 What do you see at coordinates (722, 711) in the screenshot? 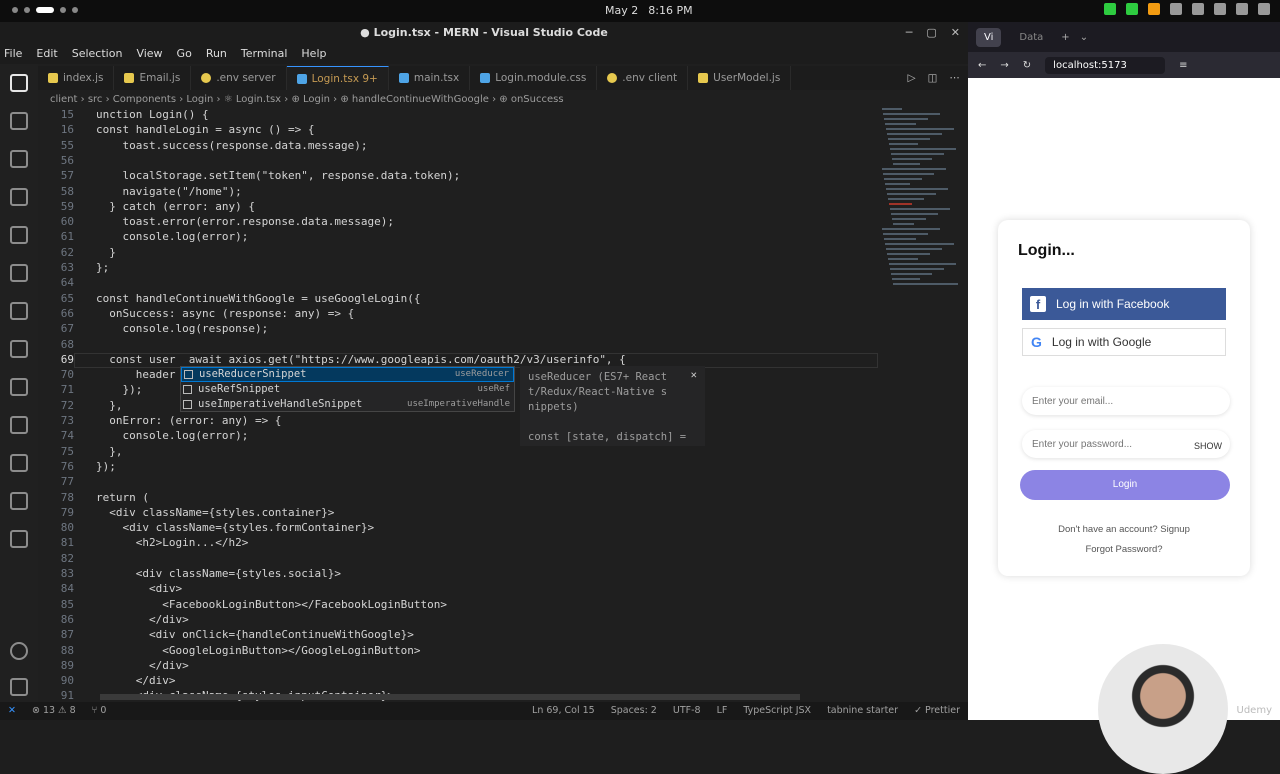
I see `line-endings: LF` at bounding box center [722, 711].